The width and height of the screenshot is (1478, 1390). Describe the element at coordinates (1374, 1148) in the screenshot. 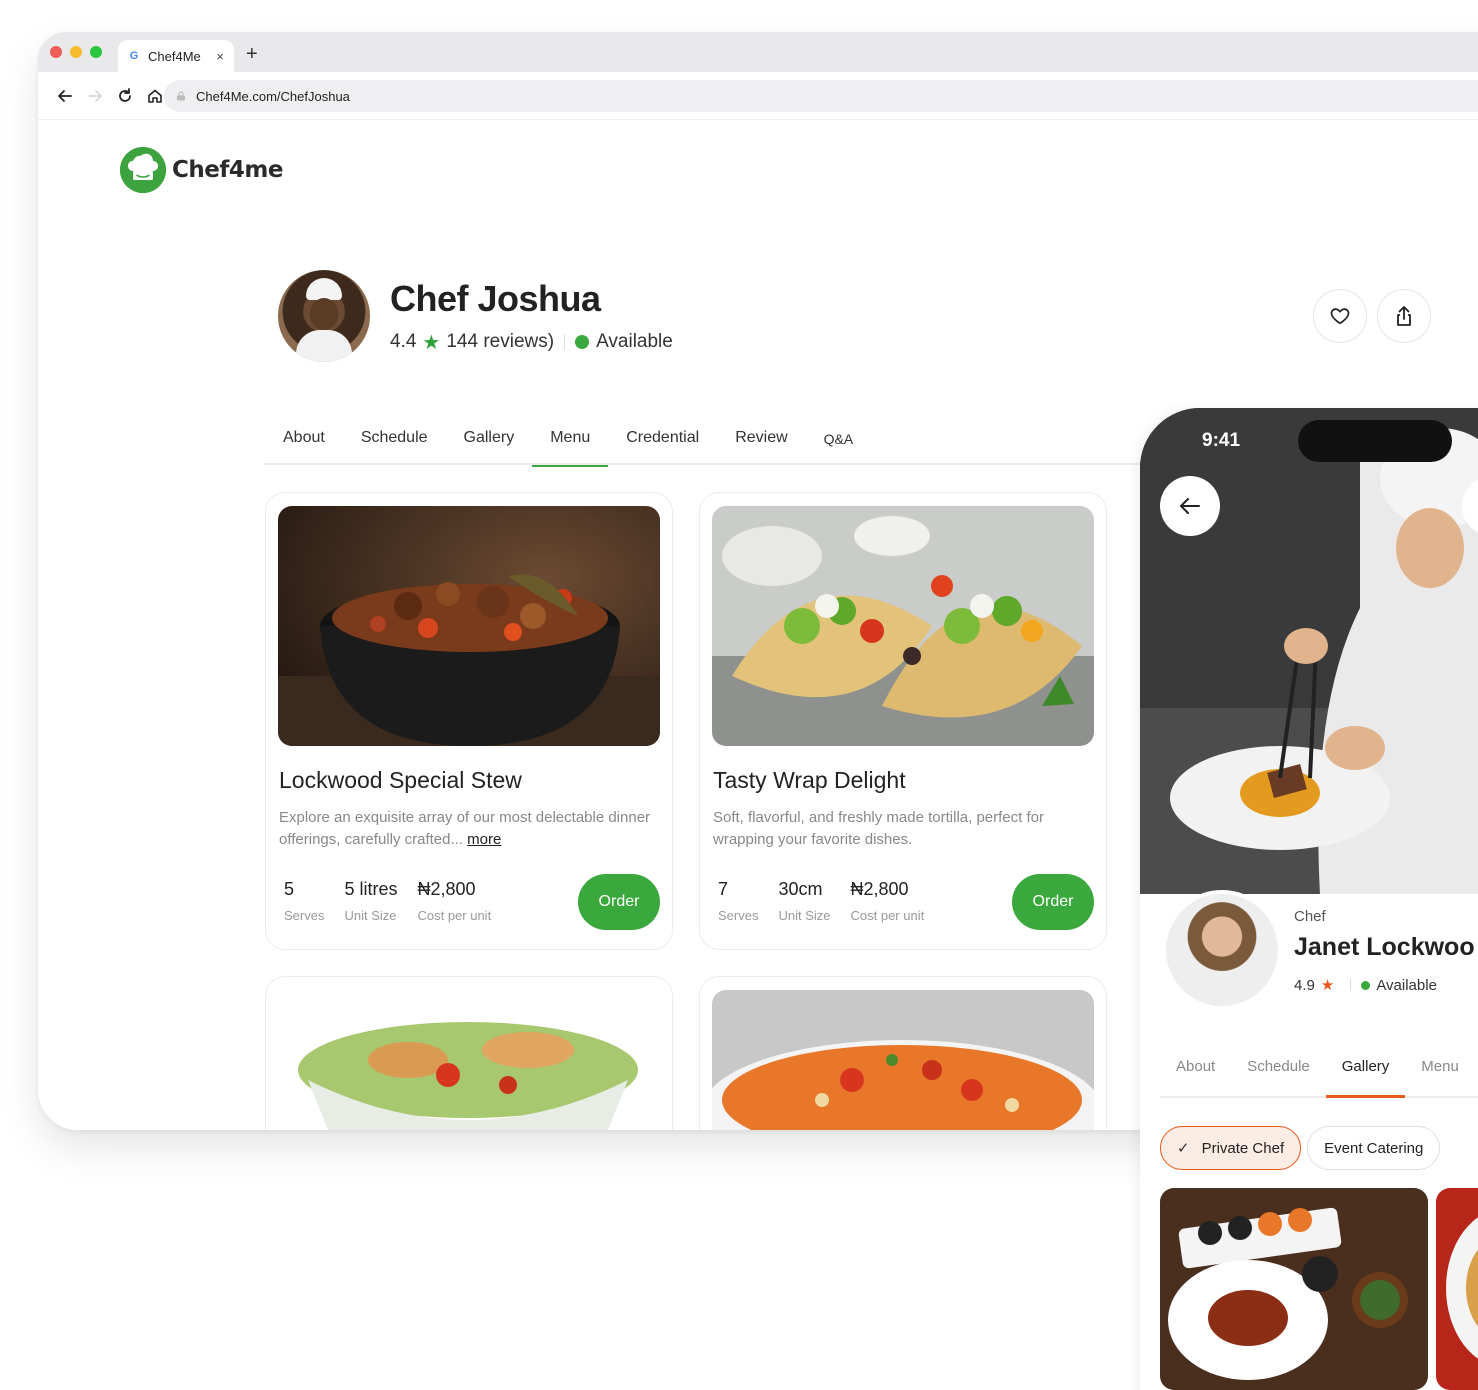

I see `chip-event-catering: Event Catering` at that location.